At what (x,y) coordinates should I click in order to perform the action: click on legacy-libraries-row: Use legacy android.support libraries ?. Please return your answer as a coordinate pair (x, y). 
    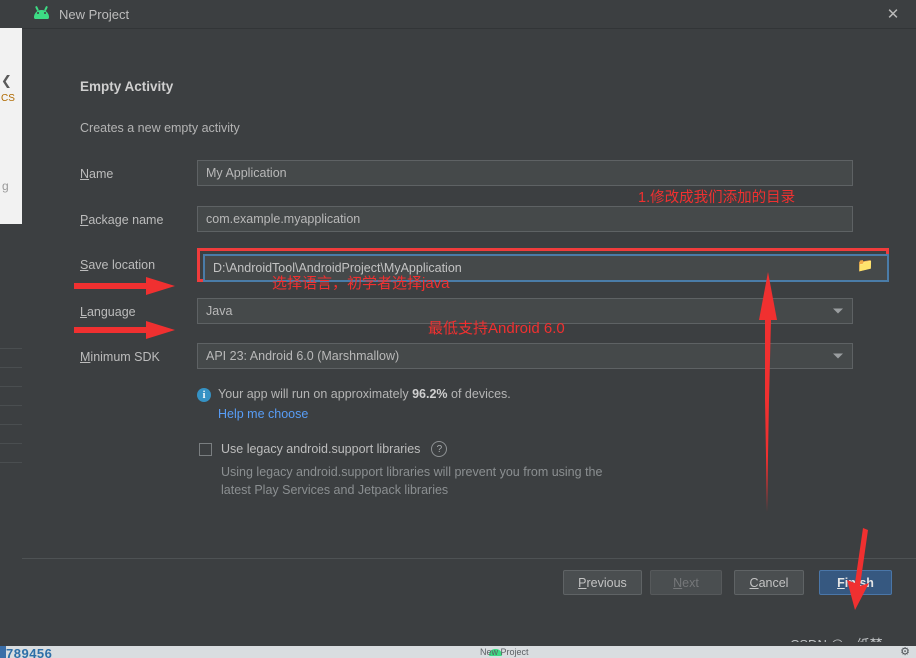
    Looking at the image, I should click on (323, 449).